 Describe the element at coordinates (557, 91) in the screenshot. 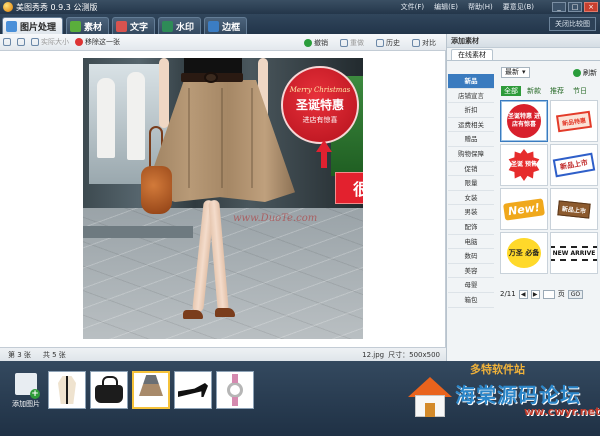

I see `subtab-recommended: 推荐` at that location.